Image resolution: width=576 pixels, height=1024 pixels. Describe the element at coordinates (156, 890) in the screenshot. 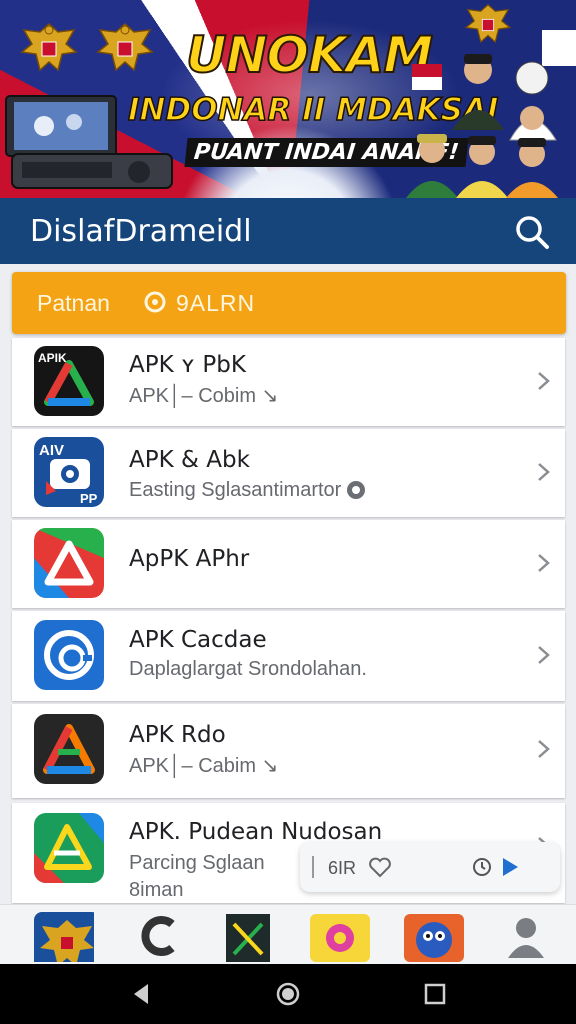

I see `app-6-subtitle-2: 8iman` at that location.